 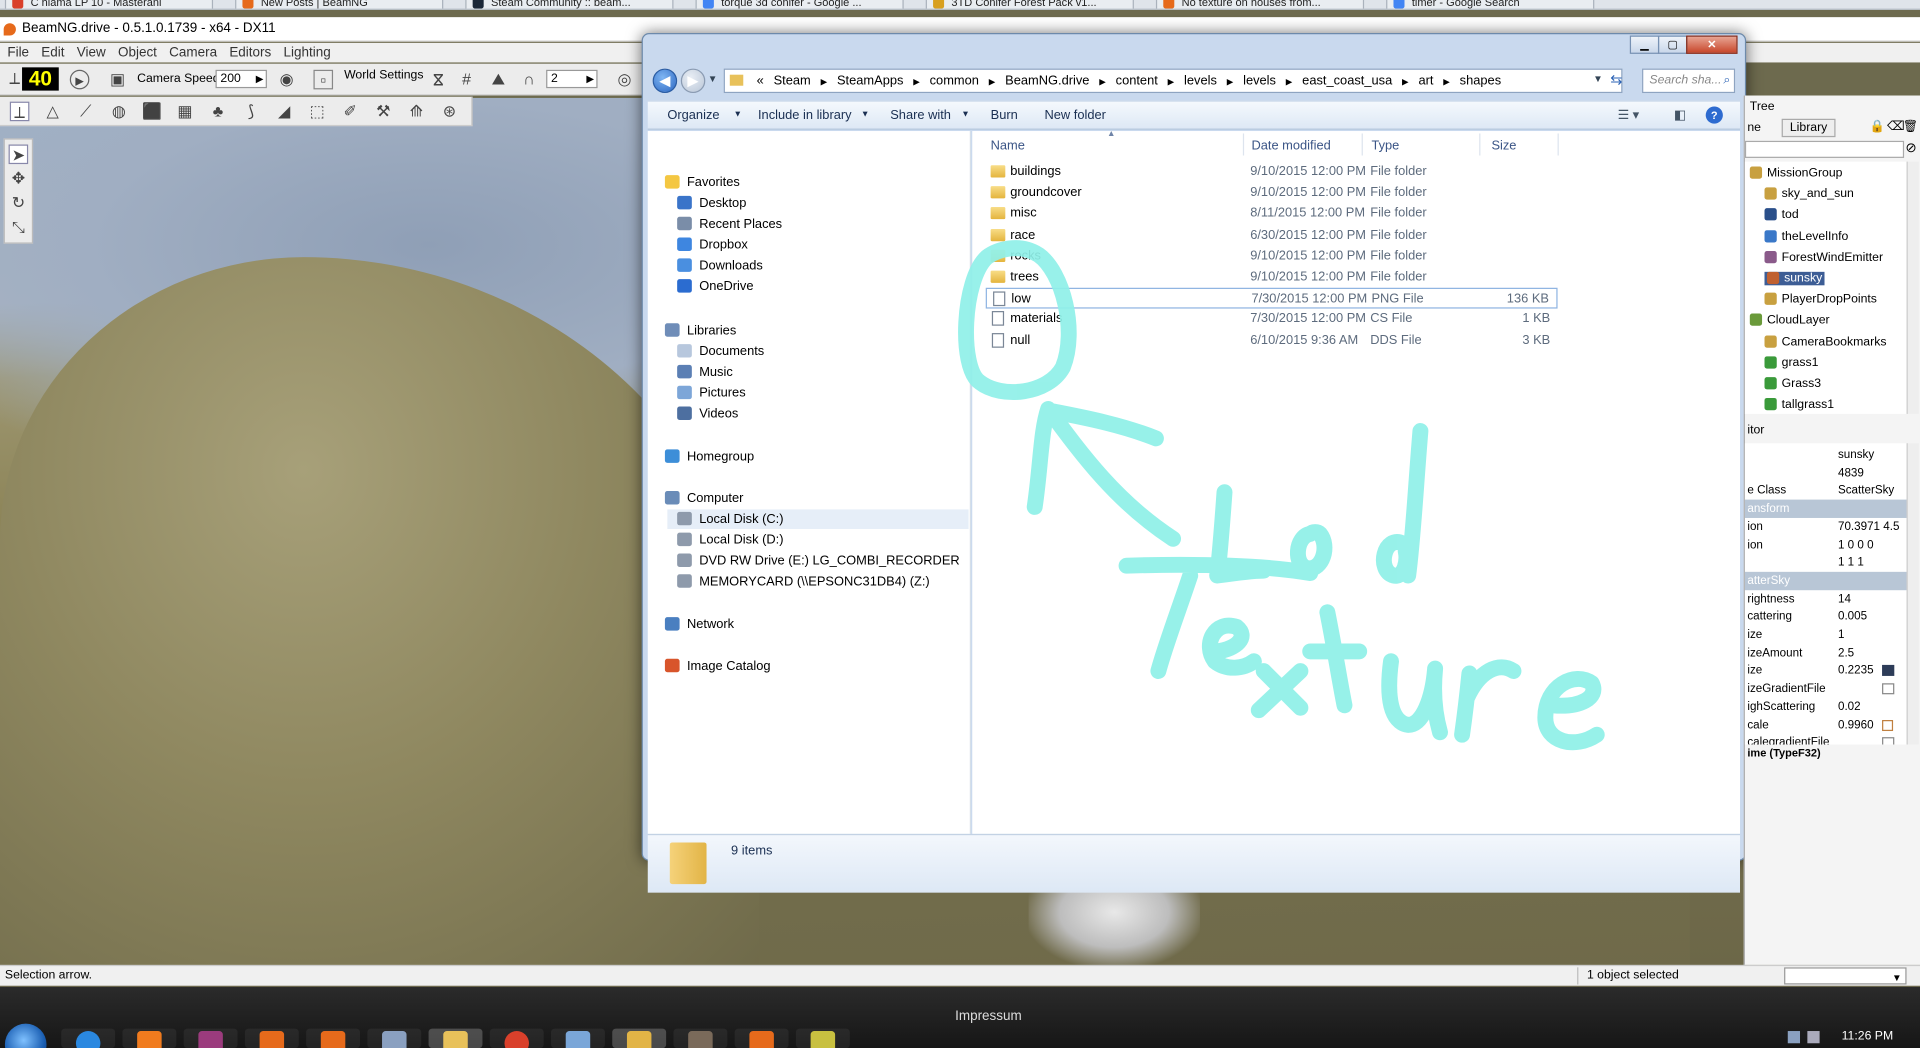 What do you see at coordinates (1272, 256) in the screenshot?
I see `file-row: rocks 9/10/2015 12:00 PM File folder` at bounding box center [1272, 256].